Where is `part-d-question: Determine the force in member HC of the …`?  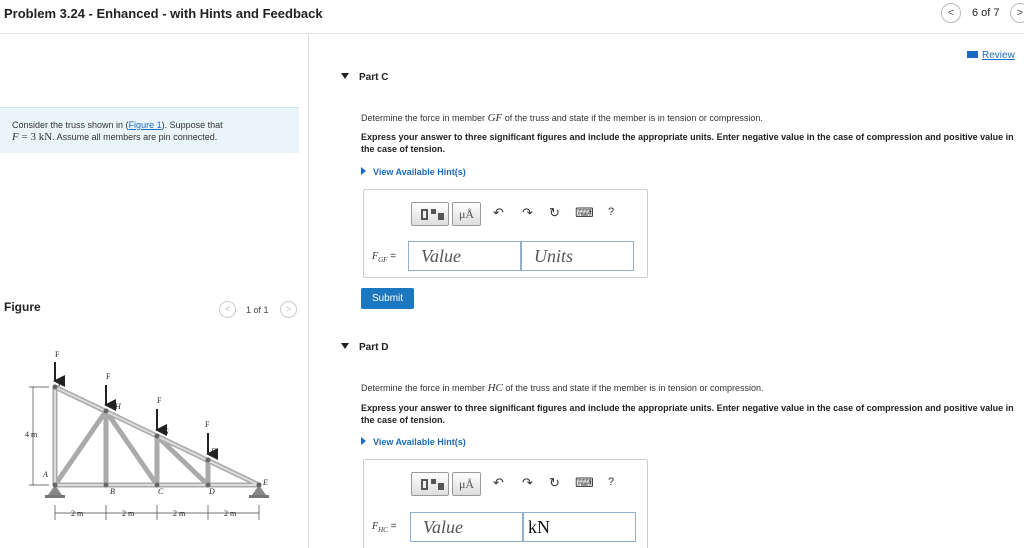
part-d-question: Determine the force in member HC of the … is located at coordinates (562, 388).